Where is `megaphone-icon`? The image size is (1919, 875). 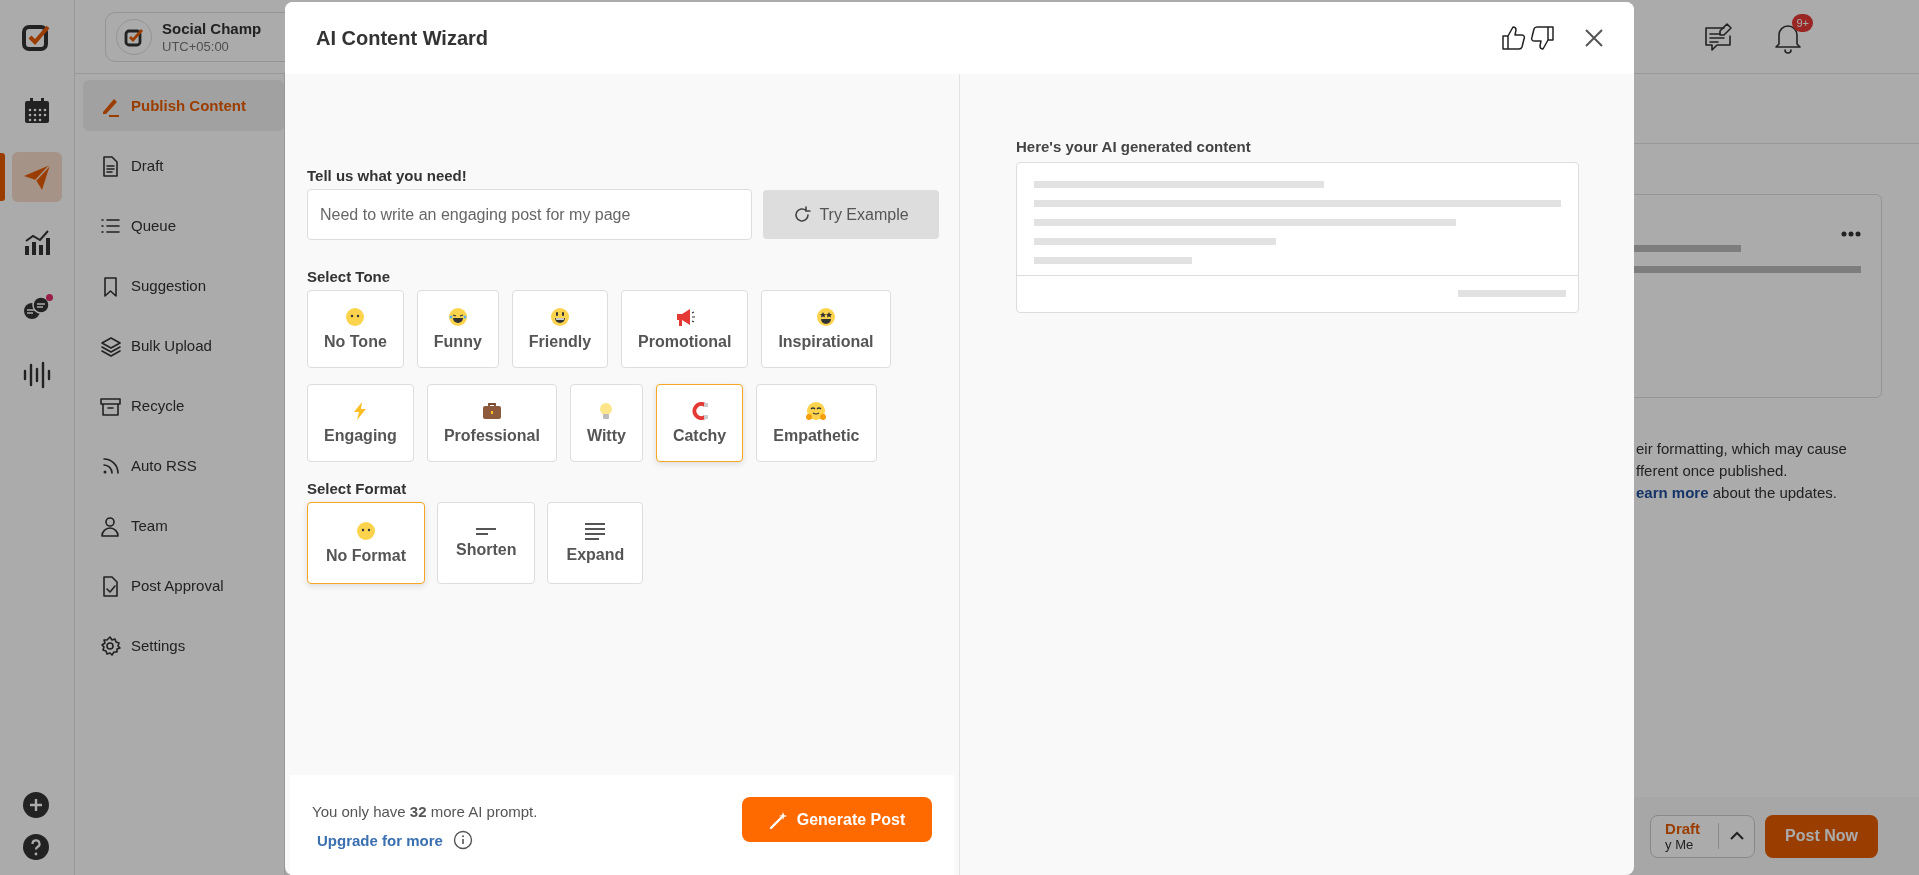 megaphone-icon is located at coordinates (684, 317).